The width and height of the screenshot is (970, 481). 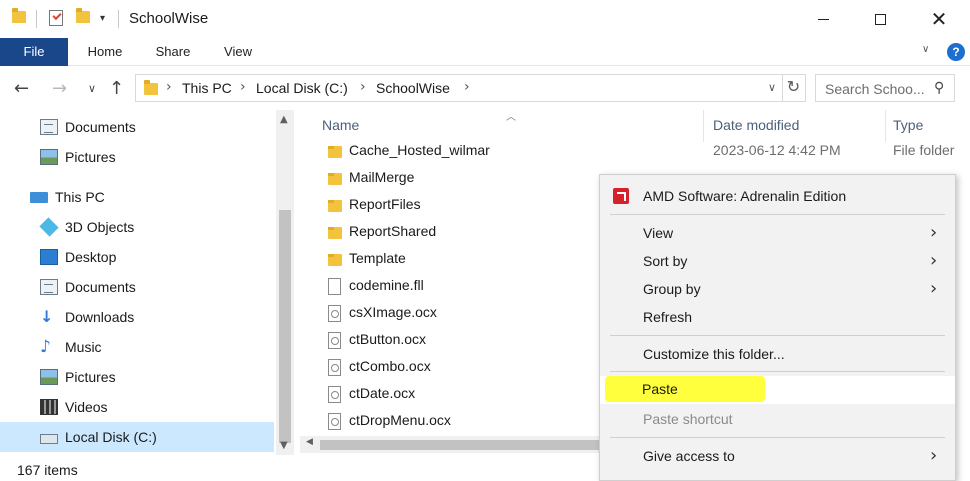 I want to click on tab-view: View, so click(x=238, y=52).